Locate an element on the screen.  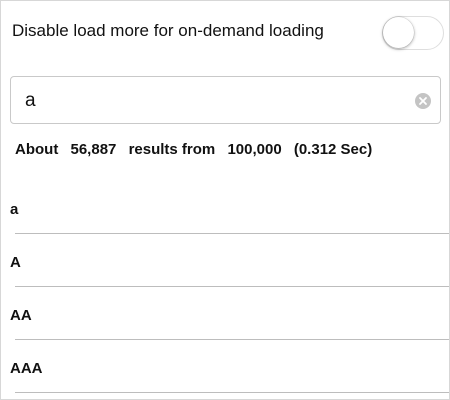
results-time: (0.312 Sec) is located at coordinates (333, 149).